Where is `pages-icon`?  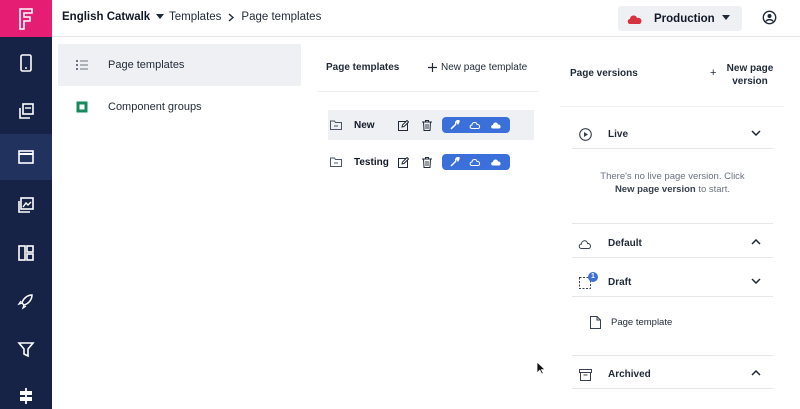 pages-icon is located at coordinates (26, 111).